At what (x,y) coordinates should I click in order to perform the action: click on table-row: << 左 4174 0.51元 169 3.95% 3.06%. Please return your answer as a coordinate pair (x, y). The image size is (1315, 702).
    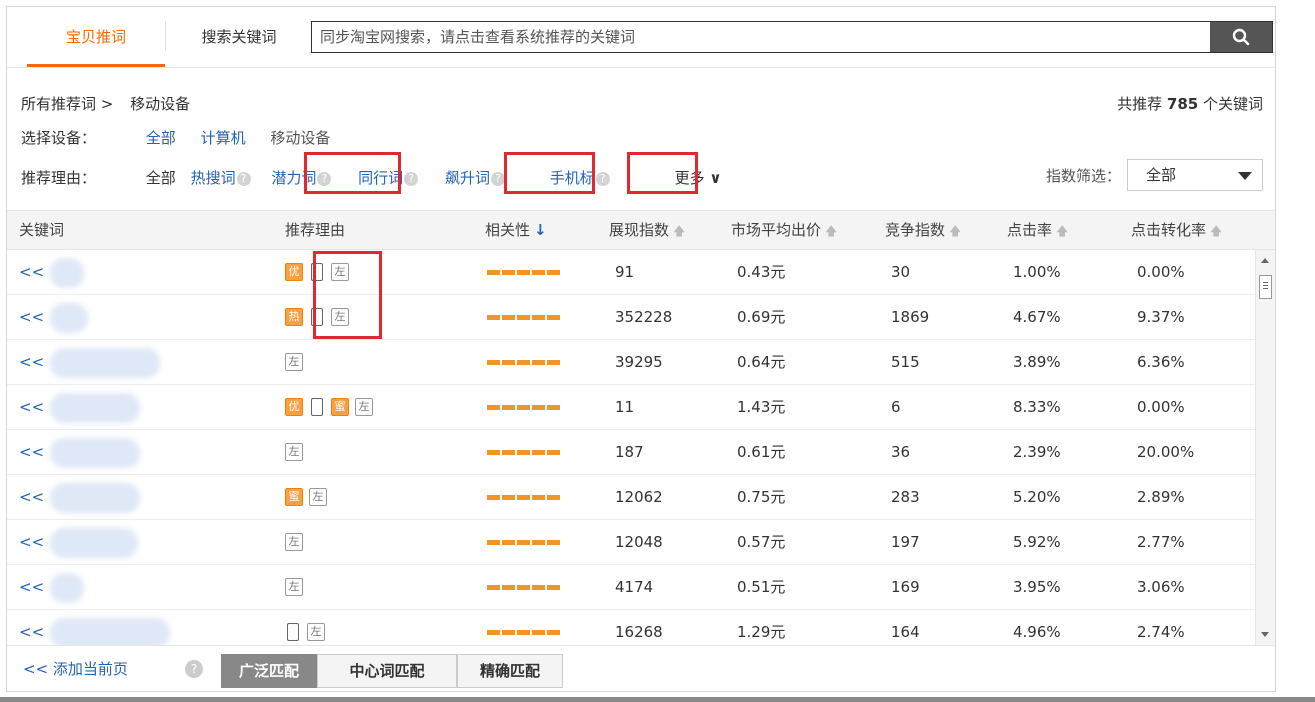
    Looking at the image, I should click on (632, 587).